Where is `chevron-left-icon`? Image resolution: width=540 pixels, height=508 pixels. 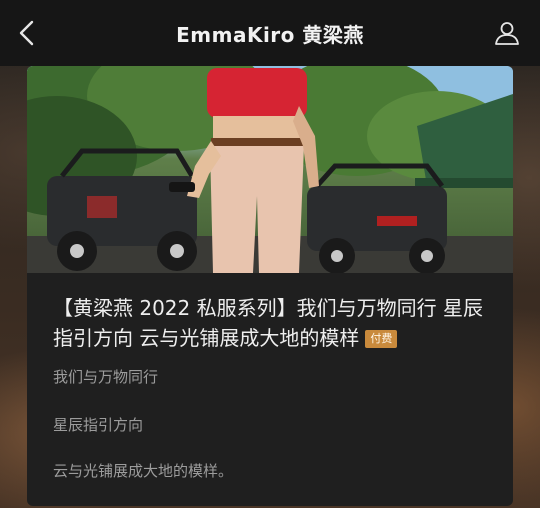 chevron-left-icon is located at coordinates (26, 33).